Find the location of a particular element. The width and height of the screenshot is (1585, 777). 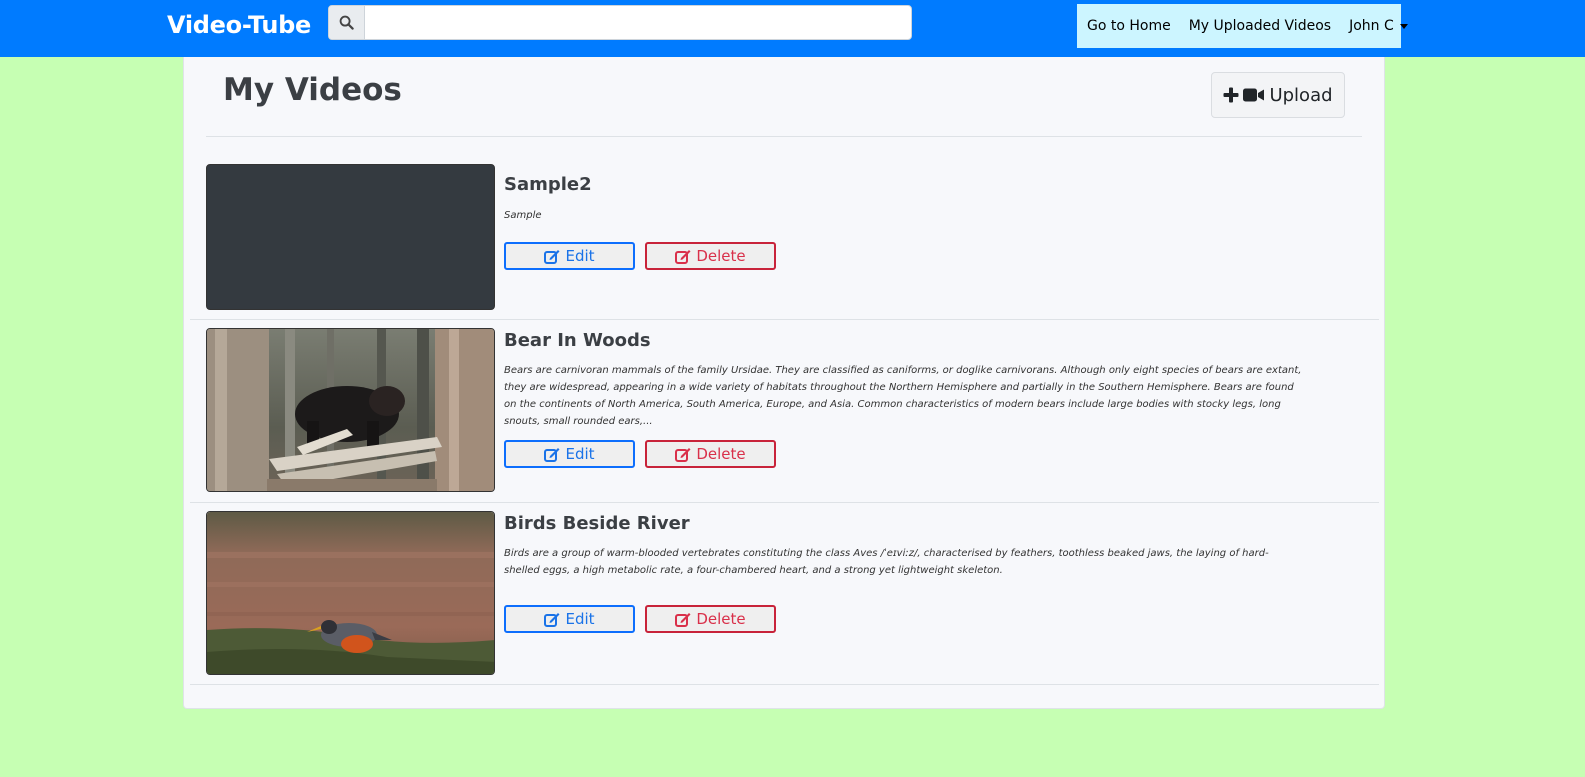

search-bar is located at coordinates (620, 22).